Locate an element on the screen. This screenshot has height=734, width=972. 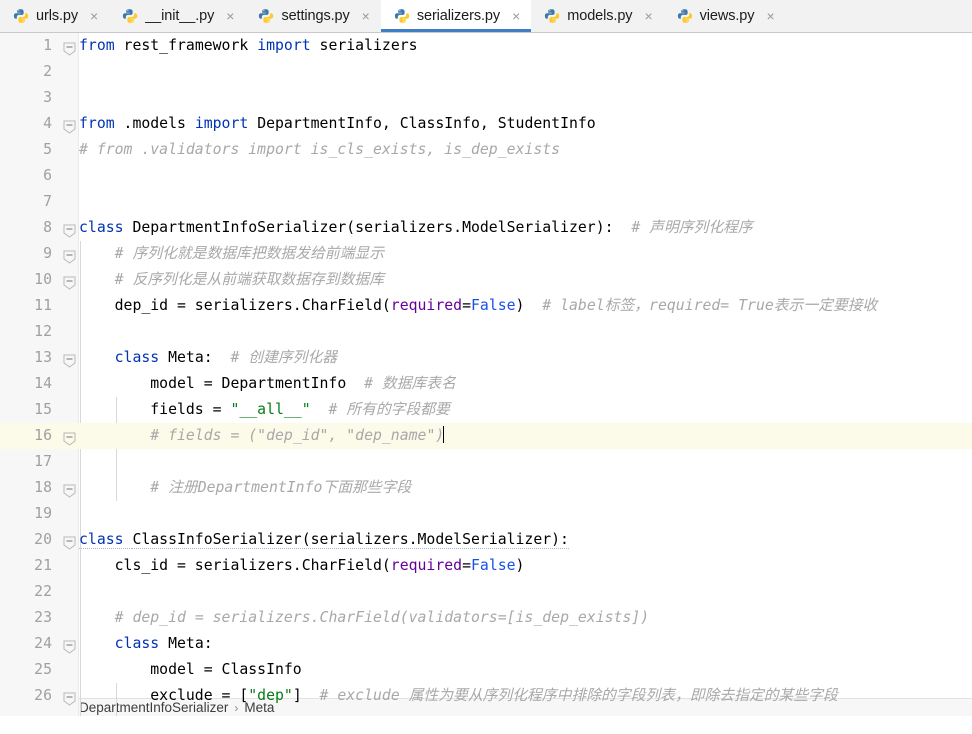
code-line: 6 is located at coordinates (486, 176).